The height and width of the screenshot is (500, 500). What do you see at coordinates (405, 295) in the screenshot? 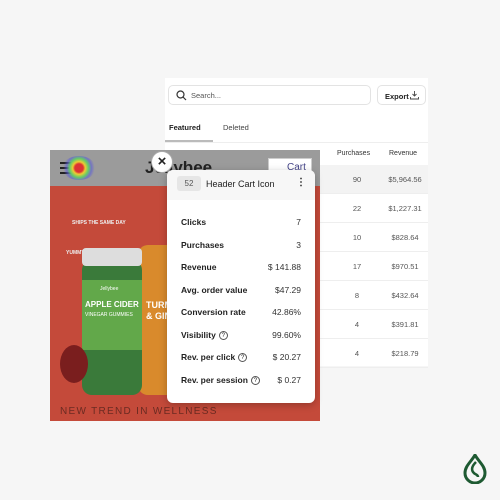
I see `cell-revenue: $432.64` at bounding box center [405, 295].